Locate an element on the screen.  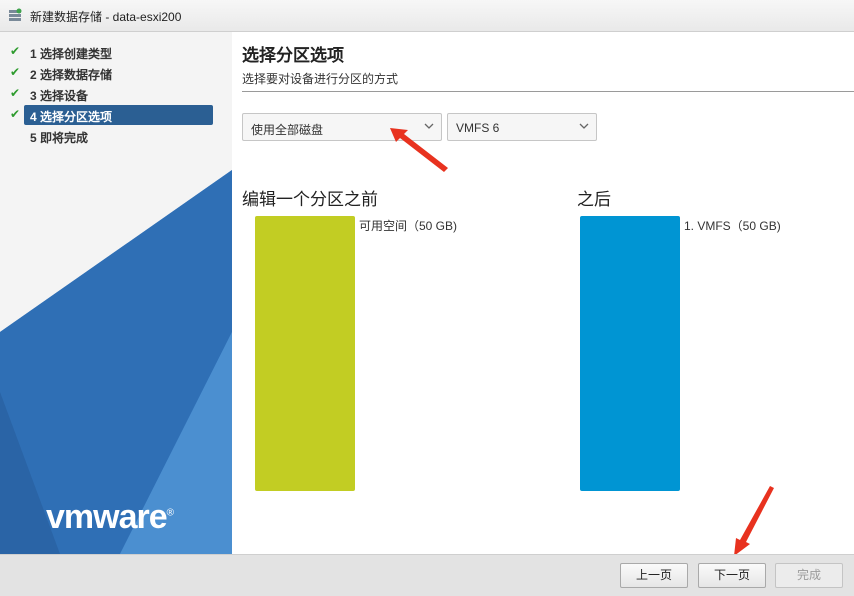
window-title: 新建数据存储 - data-esxi200 is located at coordinates (106, 17).